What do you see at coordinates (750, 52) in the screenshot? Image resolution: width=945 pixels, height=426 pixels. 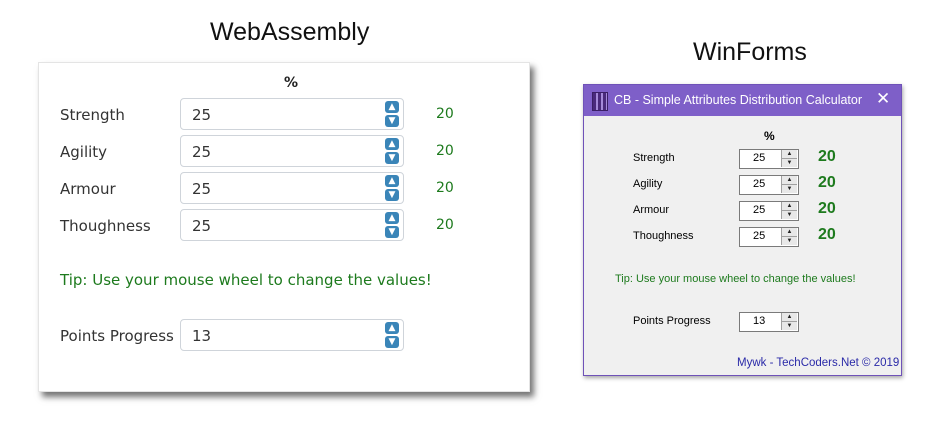 I see `winforms-caption: WinForms` at bounding box center [750, 52].